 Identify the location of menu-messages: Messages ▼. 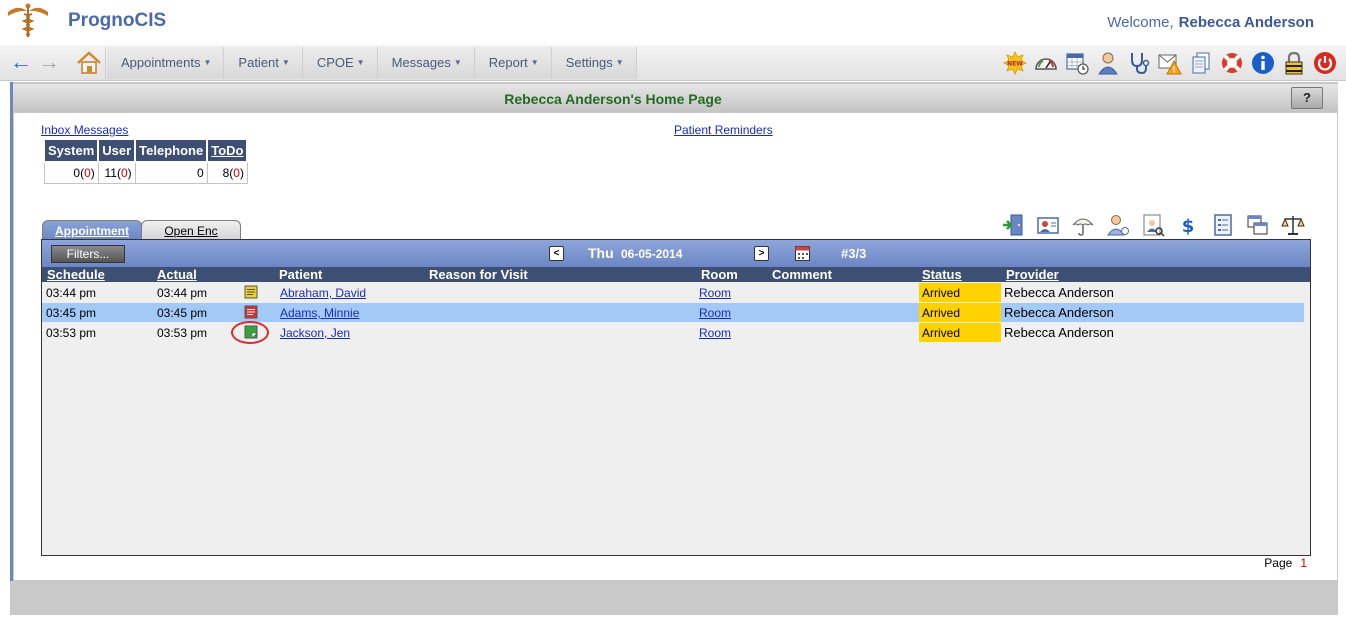
(426, 63).